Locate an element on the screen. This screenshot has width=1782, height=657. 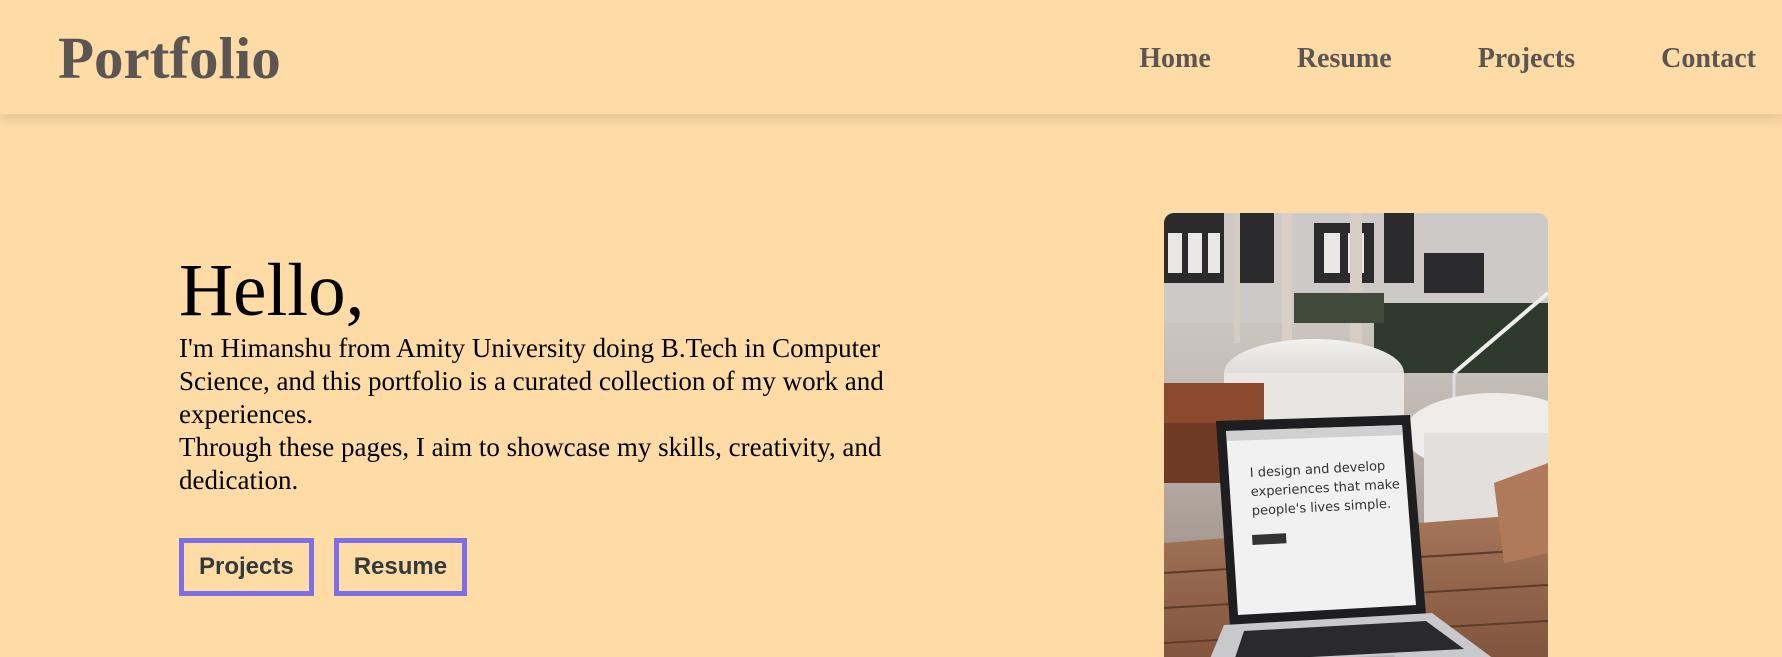
nav-contact-link: Contact is located at coordinates (1708, 59).